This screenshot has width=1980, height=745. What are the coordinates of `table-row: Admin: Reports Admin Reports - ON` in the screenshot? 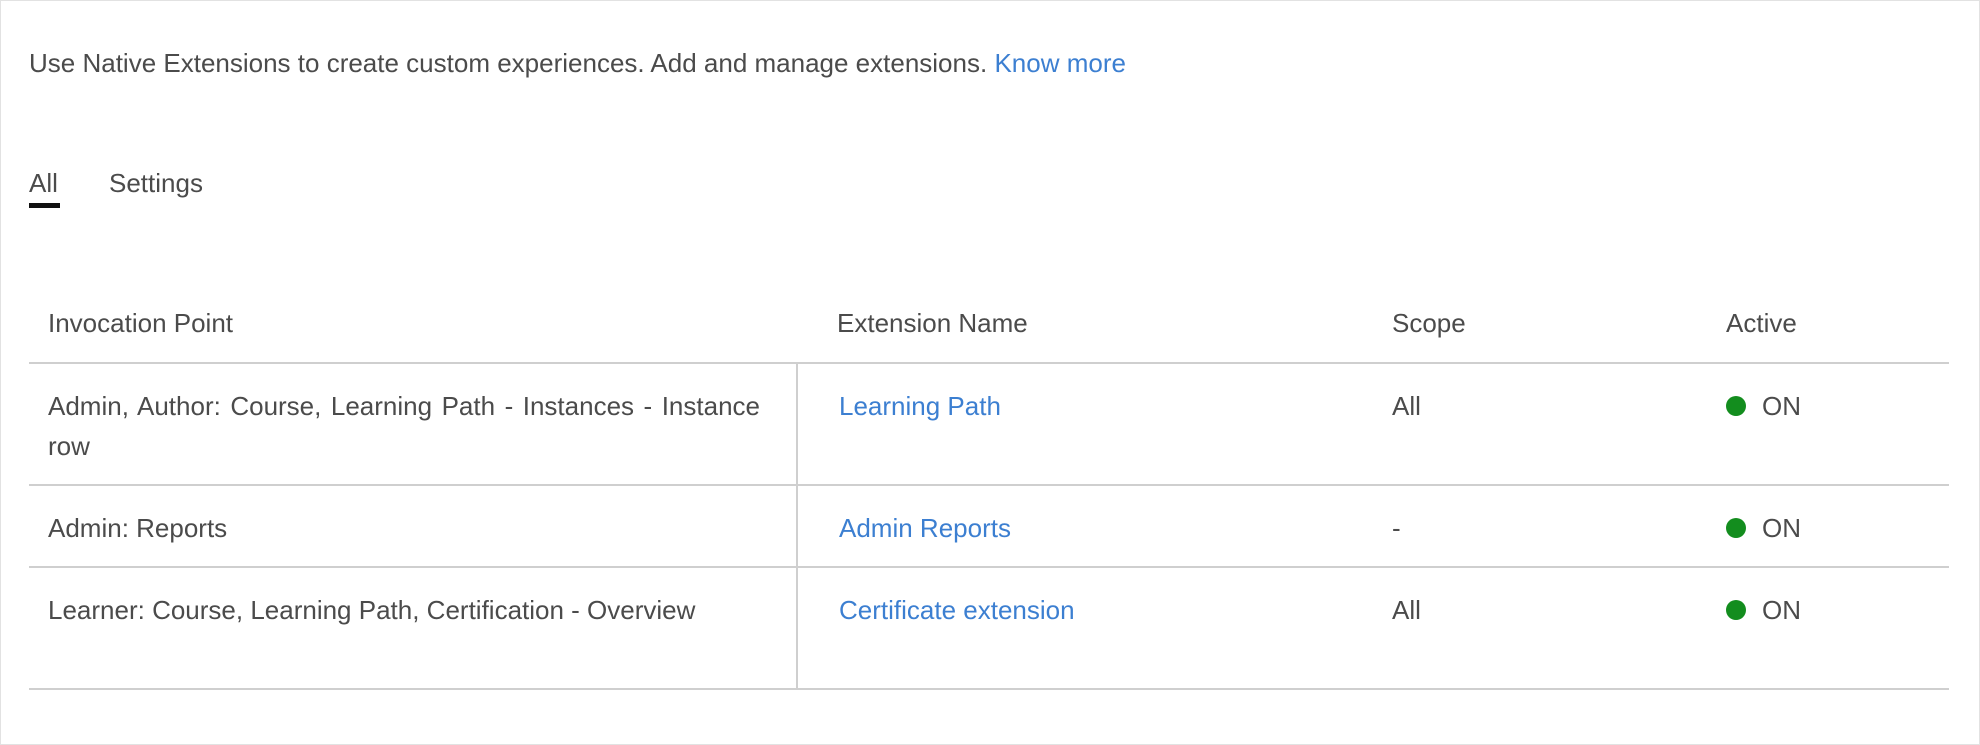 It's located at (989, 527).